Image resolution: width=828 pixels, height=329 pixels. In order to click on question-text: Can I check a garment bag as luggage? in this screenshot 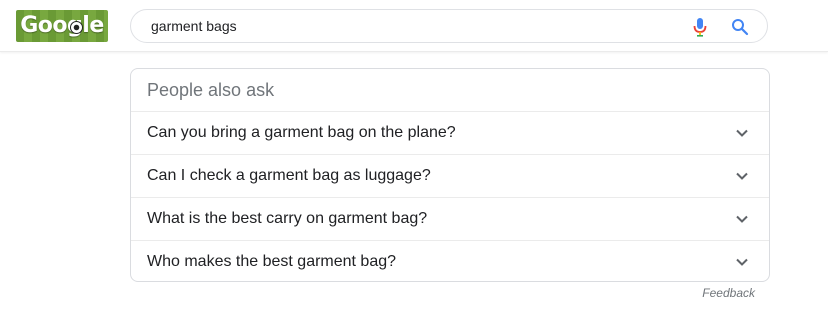, I will do `click(289, 175)`.